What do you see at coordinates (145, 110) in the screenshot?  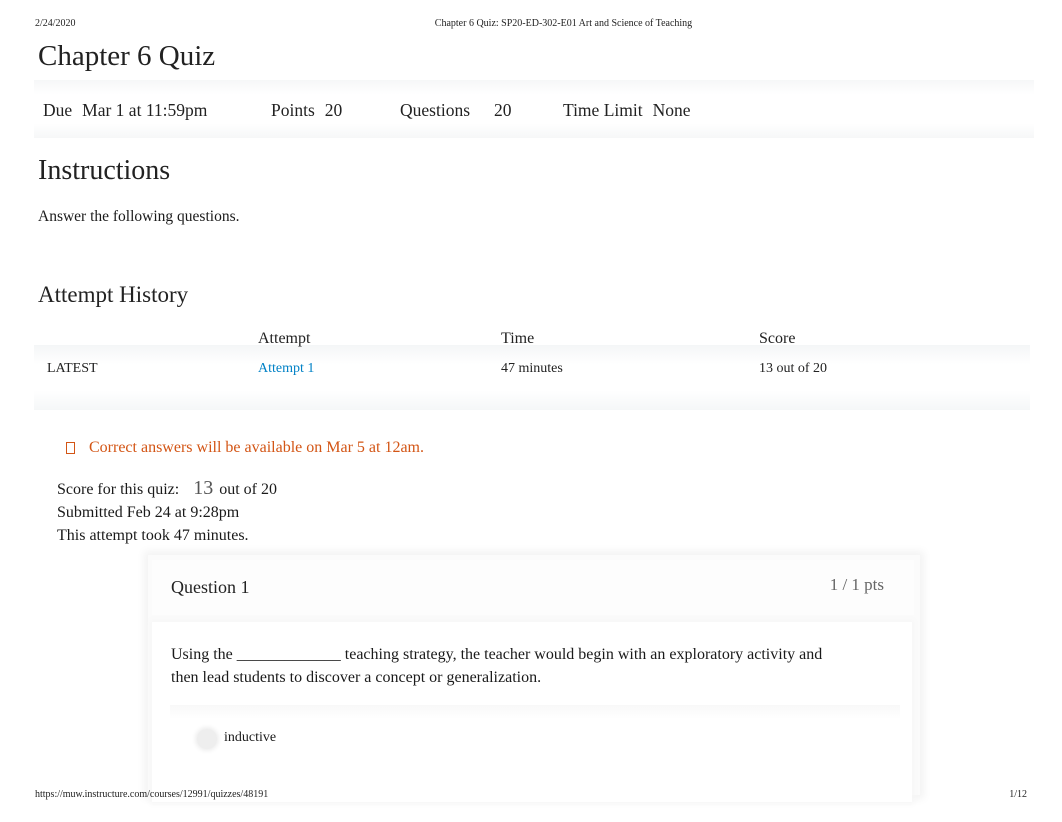 I see `due-value: Mar 1 at 11:59pm` at bounding box center [145, 110].